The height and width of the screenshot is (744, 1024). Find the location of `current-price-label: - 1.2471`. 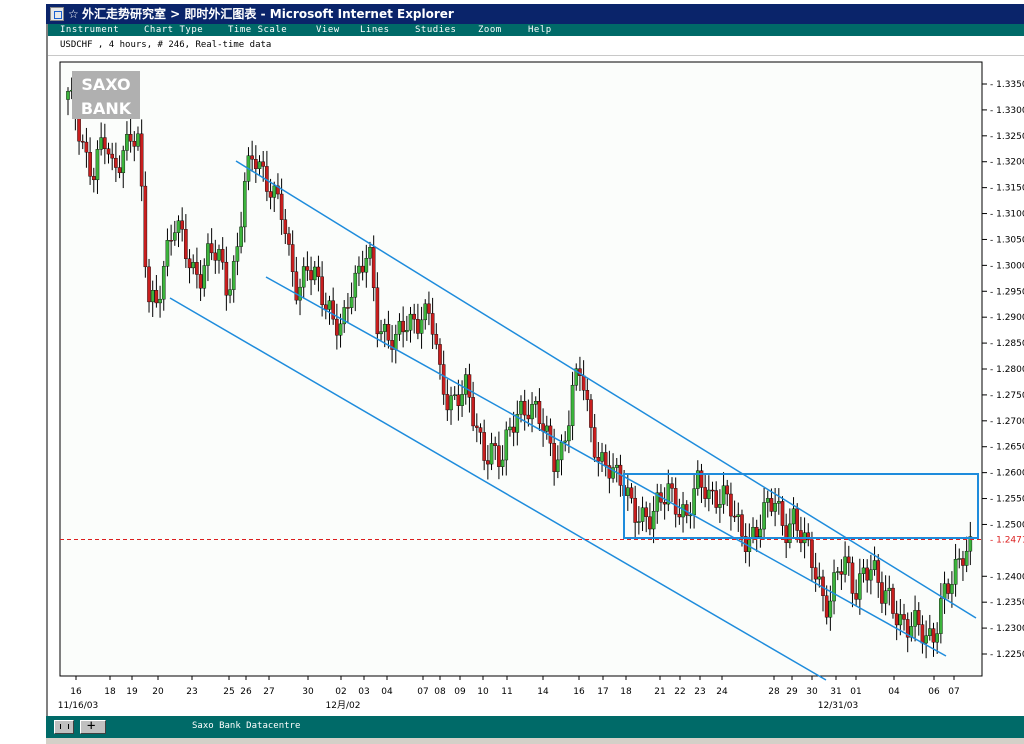

current-price-label: - 1.2471 is located at coordinates (1007, 540).